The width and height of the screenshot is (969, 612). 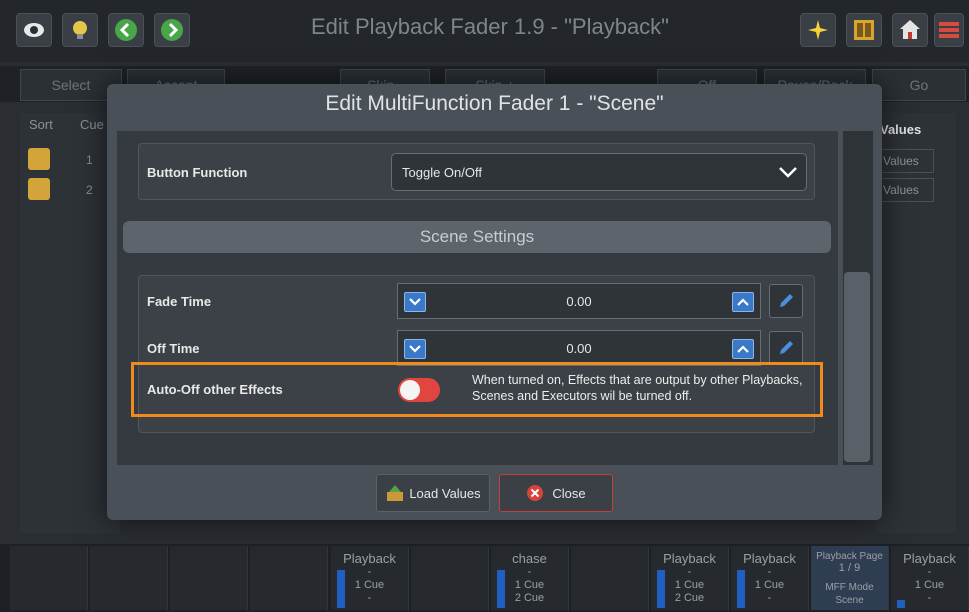 I want to click on eye-button, so click(x=34, y=30).